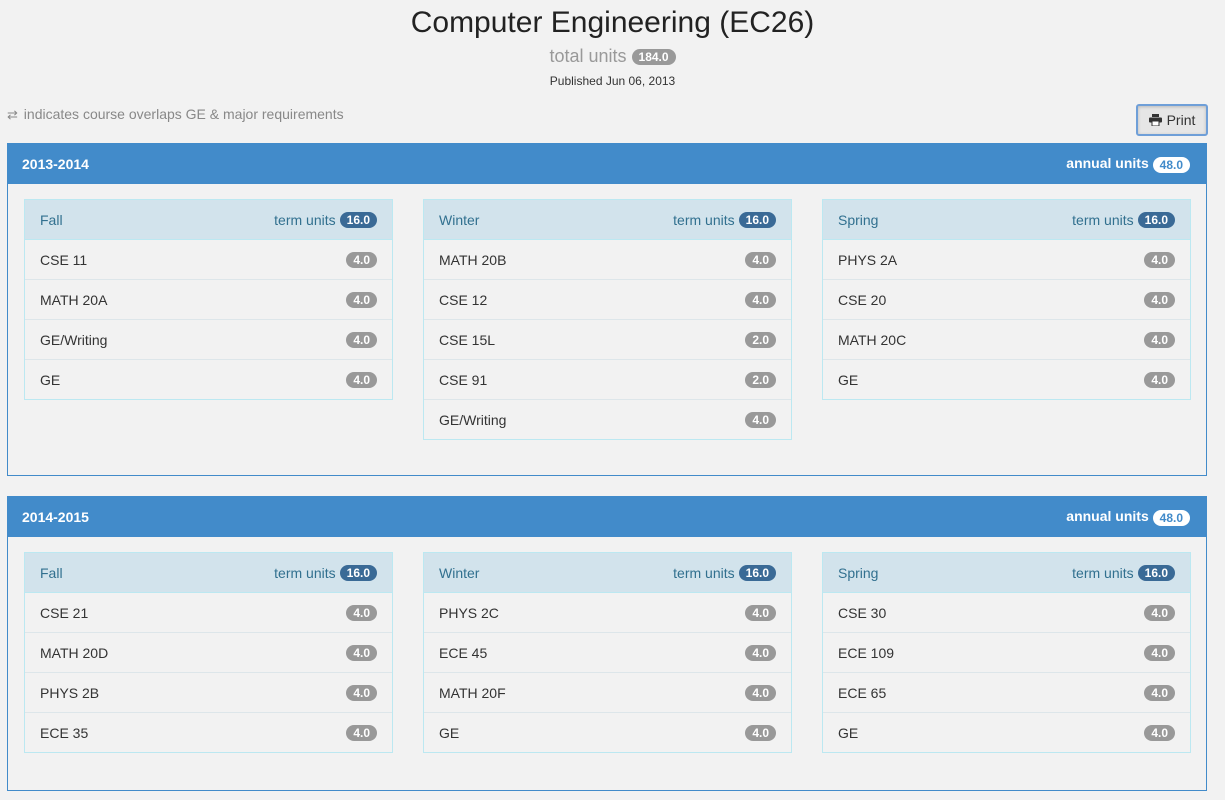 Image resolution: width=1225 pixels, height=800 pixels. What do you see at coordinates (607, 220) in the screenshot?
I see `term-header: Winter term units 16.0` at bounding box center [607, 220].